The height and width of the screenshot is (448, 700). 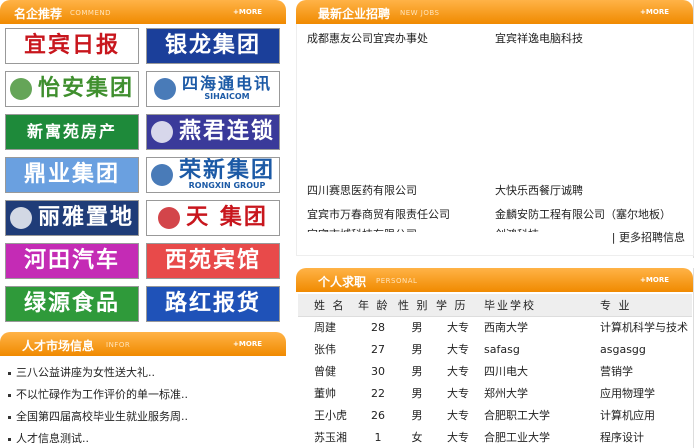 What do you see at coordinates (226, 131) in the screenshot?
I see `logo-text: 燕君连锁` at bounding box center [226, 131].